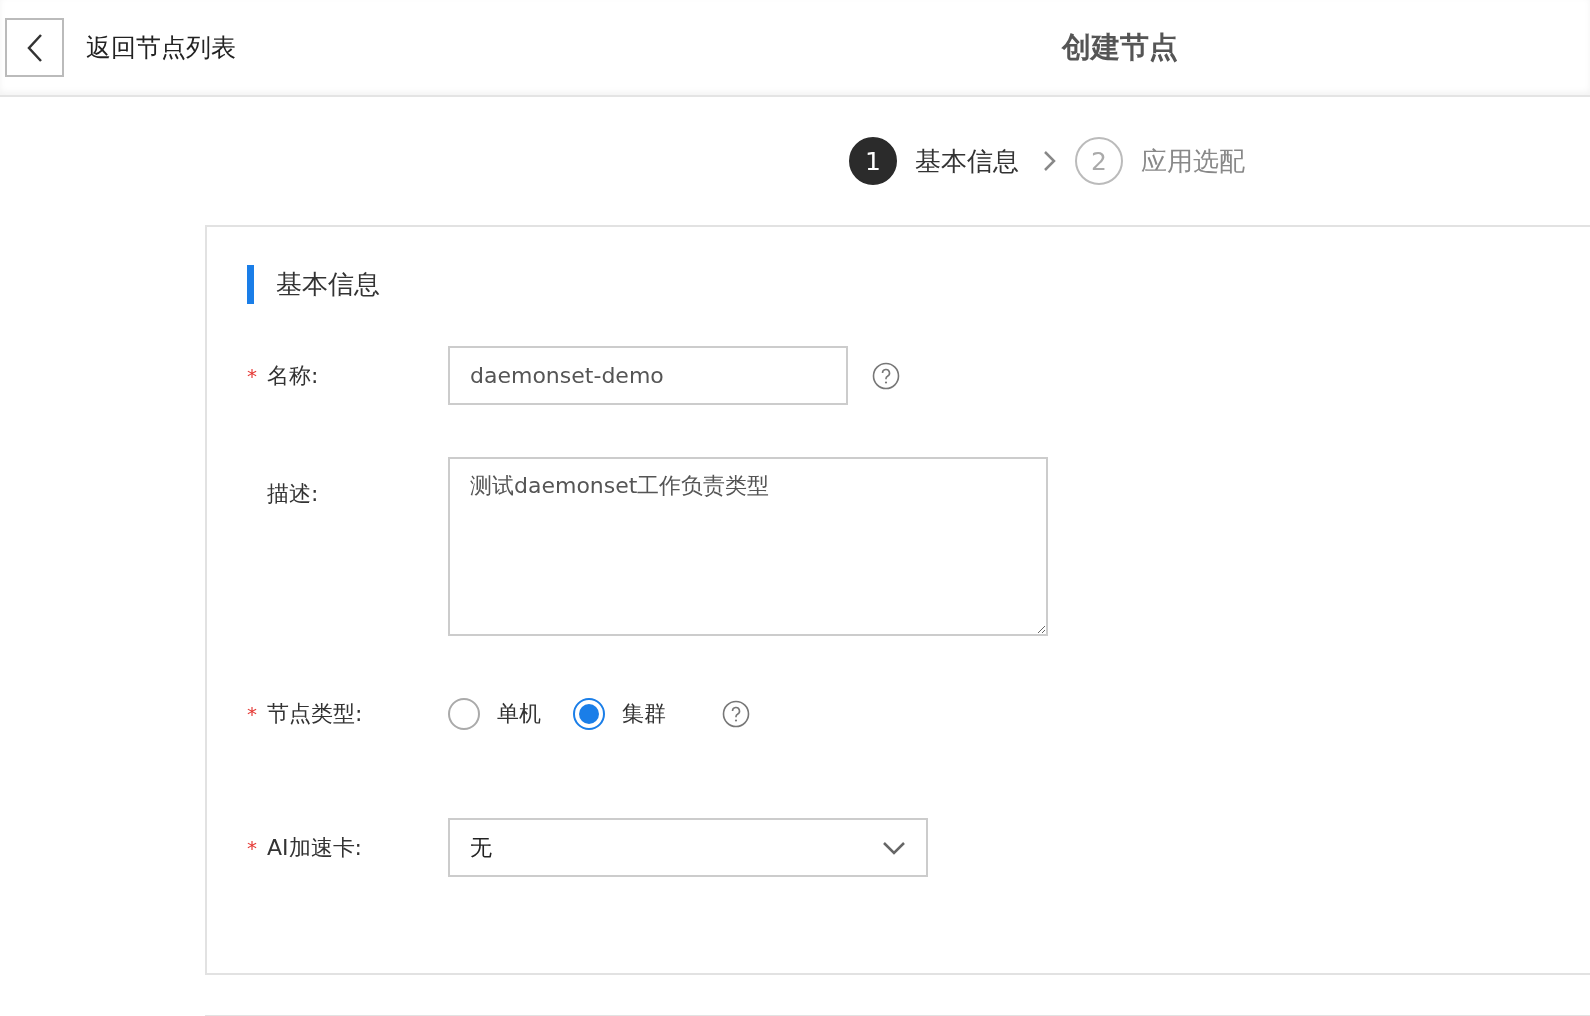  What do you see at coordinates (161, 47) in the screenshot?
I see `back-label: 返回节点列表` at bounding box center [161, 47].